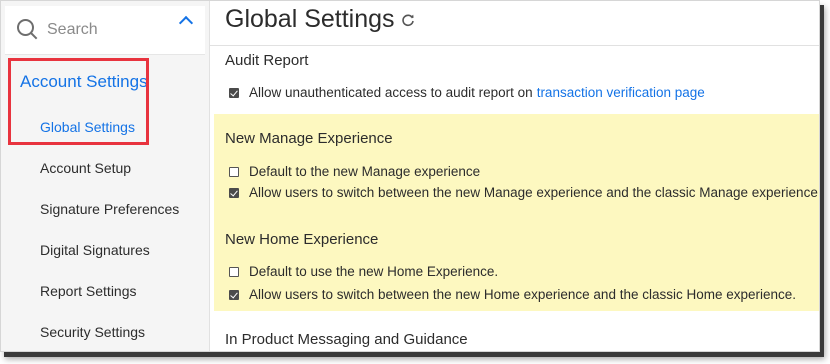 The image size is (830, 364). Describe the element at coordinates (346, 339) in the screenshot. I see `section-title-in-product-messaging: In Product Messaging and Guidance` at that location.